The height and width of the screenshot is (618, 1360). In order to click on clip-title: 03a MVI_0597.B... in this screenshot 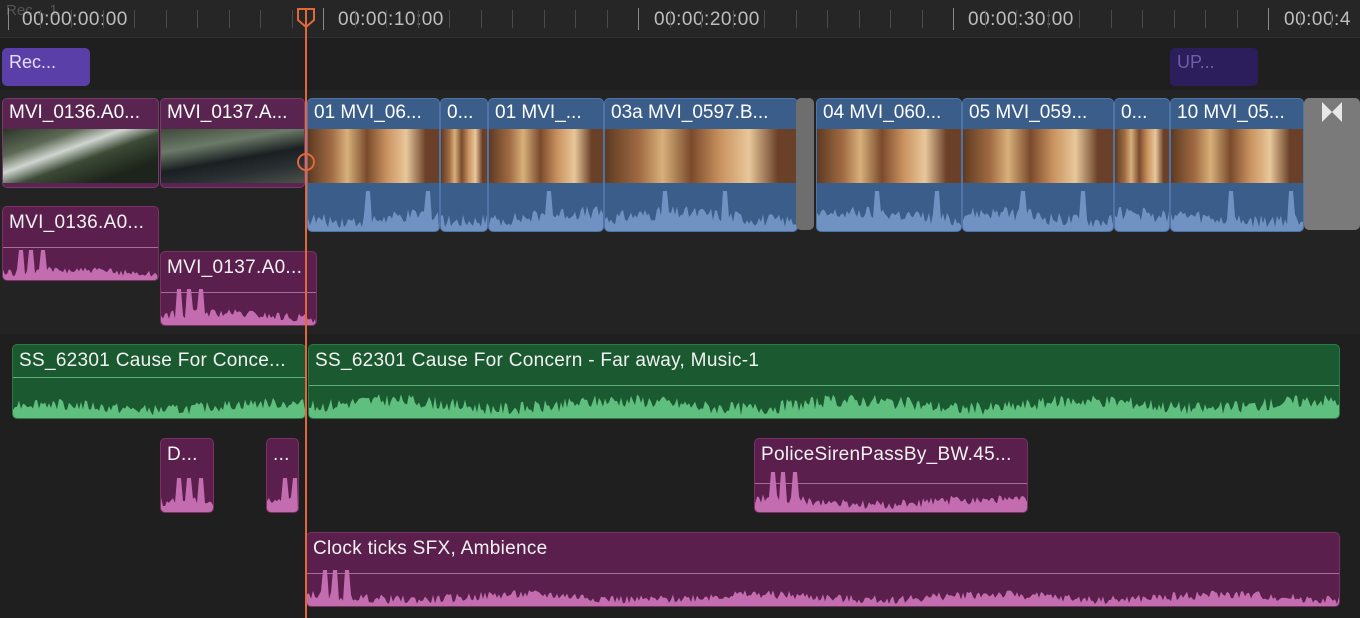, I will do `click(690, 112)`.